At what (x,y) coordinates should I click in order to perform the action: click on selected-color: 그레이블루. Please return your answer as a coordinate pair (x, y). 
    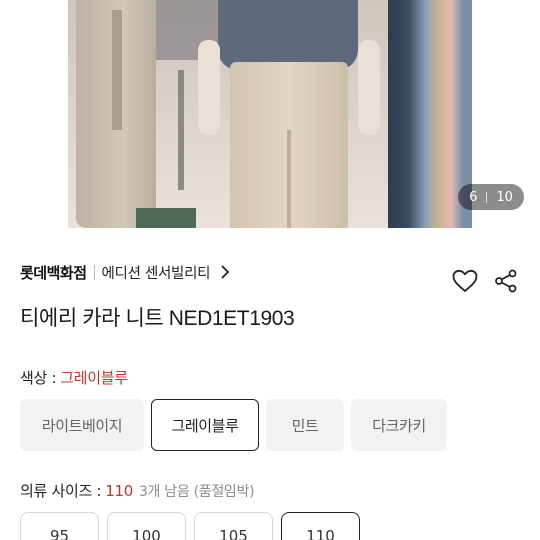
    Looking at the image, I should click on (94, 378).